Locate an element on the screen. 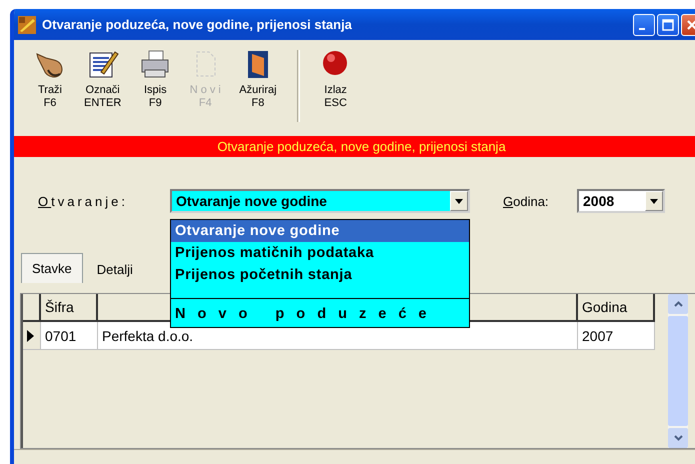 The height and width of the screenshot is (464, 695). maximize-button is located at coordinates (668, 25).